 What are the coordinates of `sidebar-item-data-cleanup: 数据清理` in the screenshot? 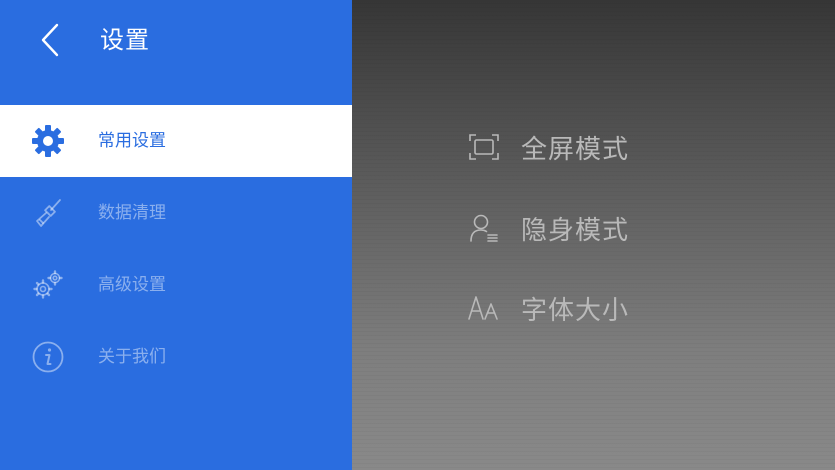 It's located at (176, 213).